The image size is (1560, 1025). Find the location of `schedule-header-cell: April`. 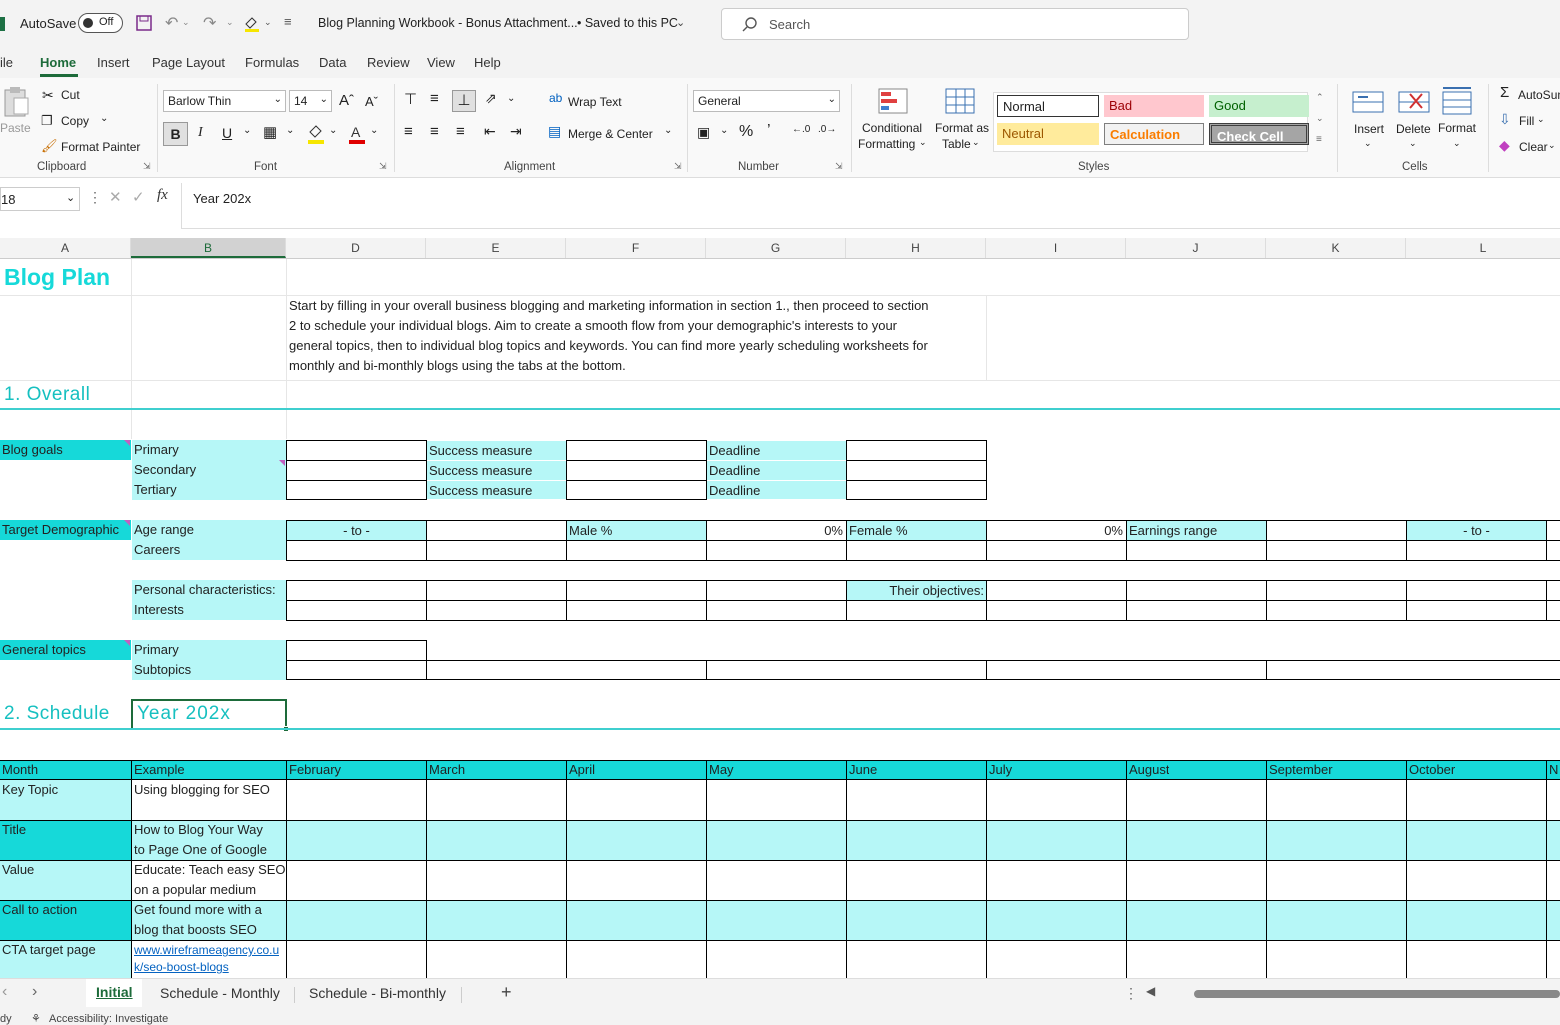

schedule-header-cell: April is located at coordinates (581, 770).